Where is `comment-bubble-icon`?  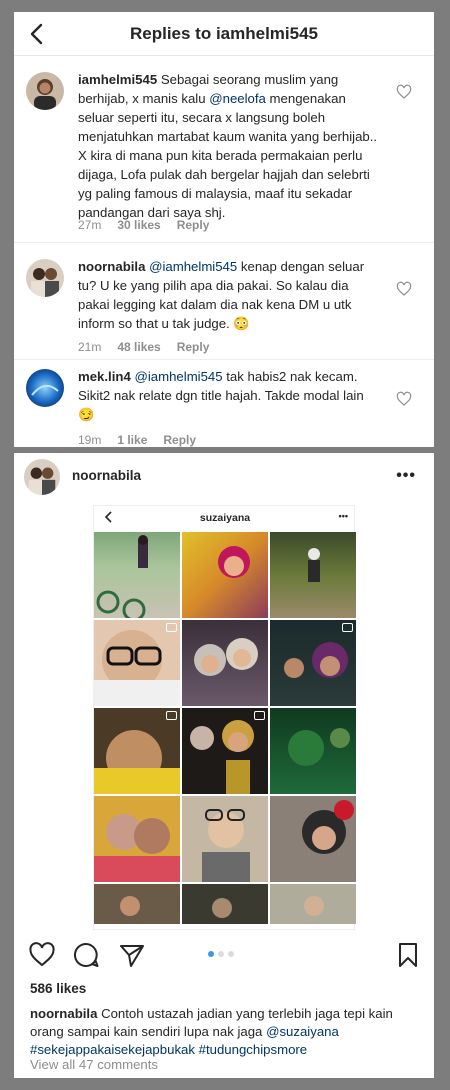
comment-bubble-icon is located at coordinates (86, 955).